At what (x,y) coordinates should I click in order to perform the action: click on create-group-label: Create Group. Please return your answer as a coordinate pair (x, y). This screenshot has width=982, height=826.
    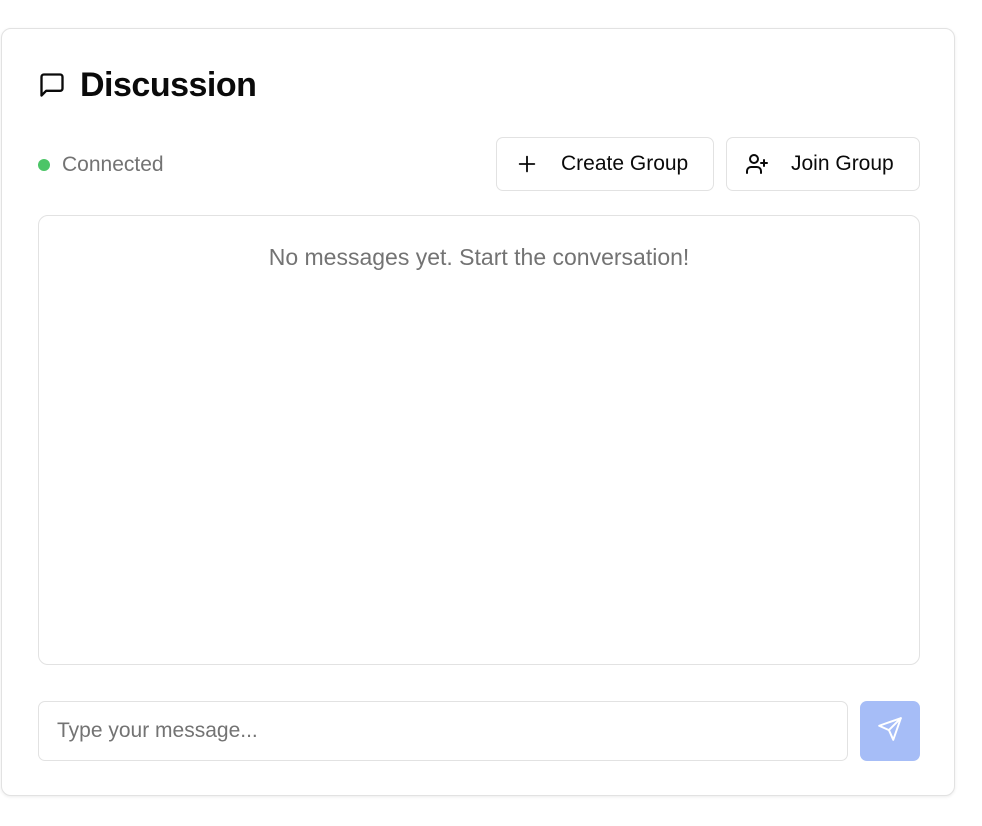
    Looking at the image, I should click on (625, 163).